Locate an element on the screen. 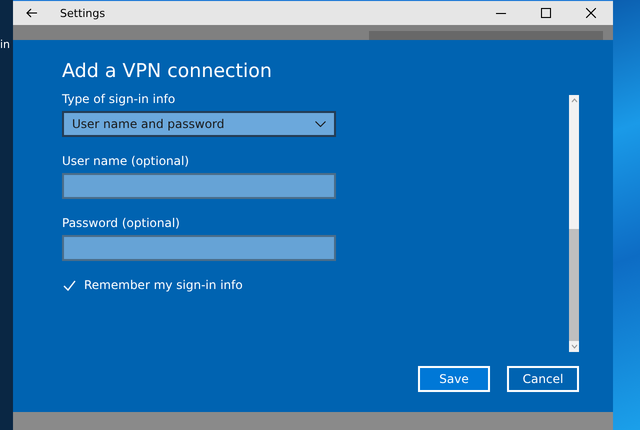  field-label: Password (optional) is located at coordinates (121, 223).